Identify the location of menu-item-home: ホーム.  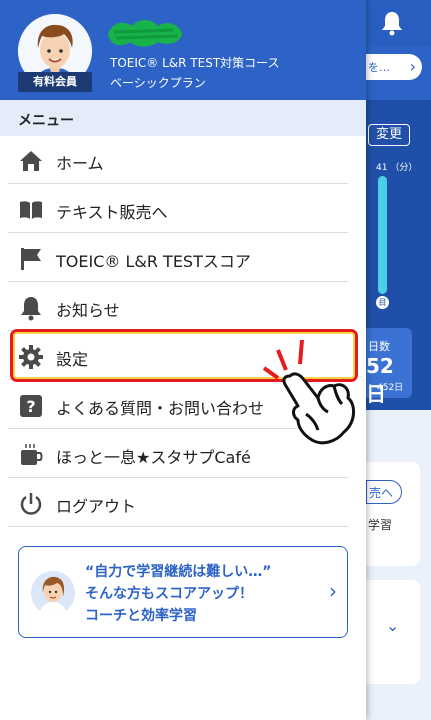
(178, 160).